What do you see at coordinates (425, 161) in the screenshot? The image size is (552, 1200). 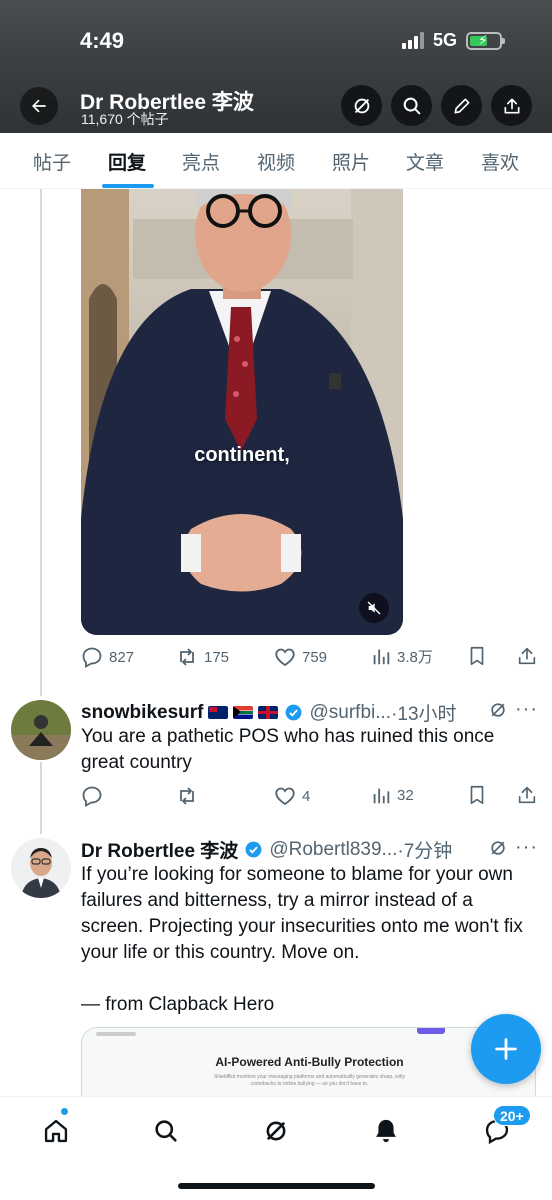 I see `tab-articles: 文章` at bounding box center [425, 161].